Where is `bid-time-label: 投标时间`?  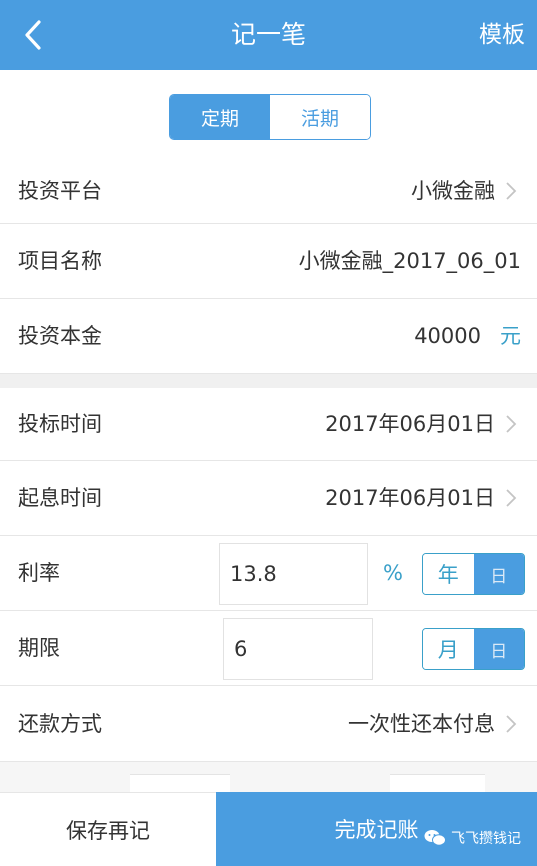 bid-time-label: 投标时间 is located at coordinates (60, 424).